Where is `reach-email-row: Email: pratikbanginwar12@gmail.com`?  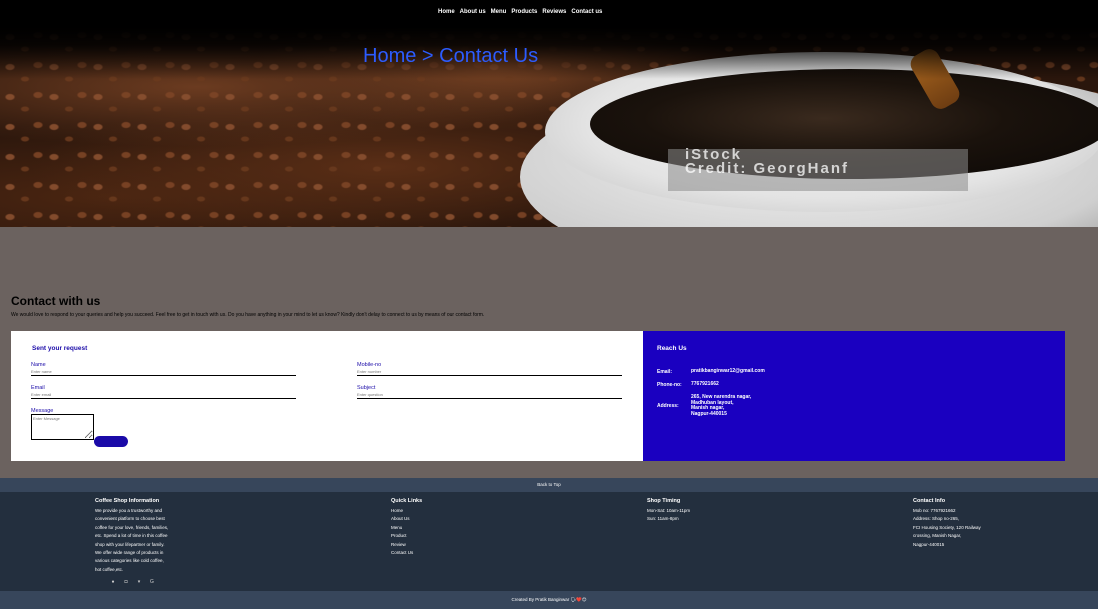 reach-email-row: Email: pratikbanginwar12@gmail.com is located at coordinates (711, 371).